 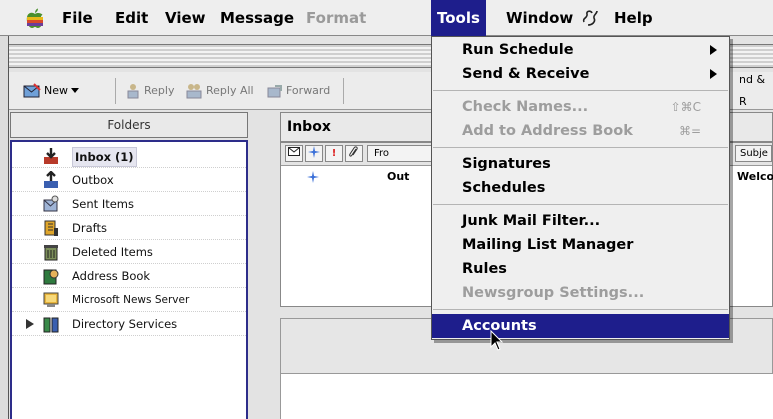 What do you see at coordinates (51, 299) in the screenshot?
I see `news-server-icon` at bounding box center [51, 299].